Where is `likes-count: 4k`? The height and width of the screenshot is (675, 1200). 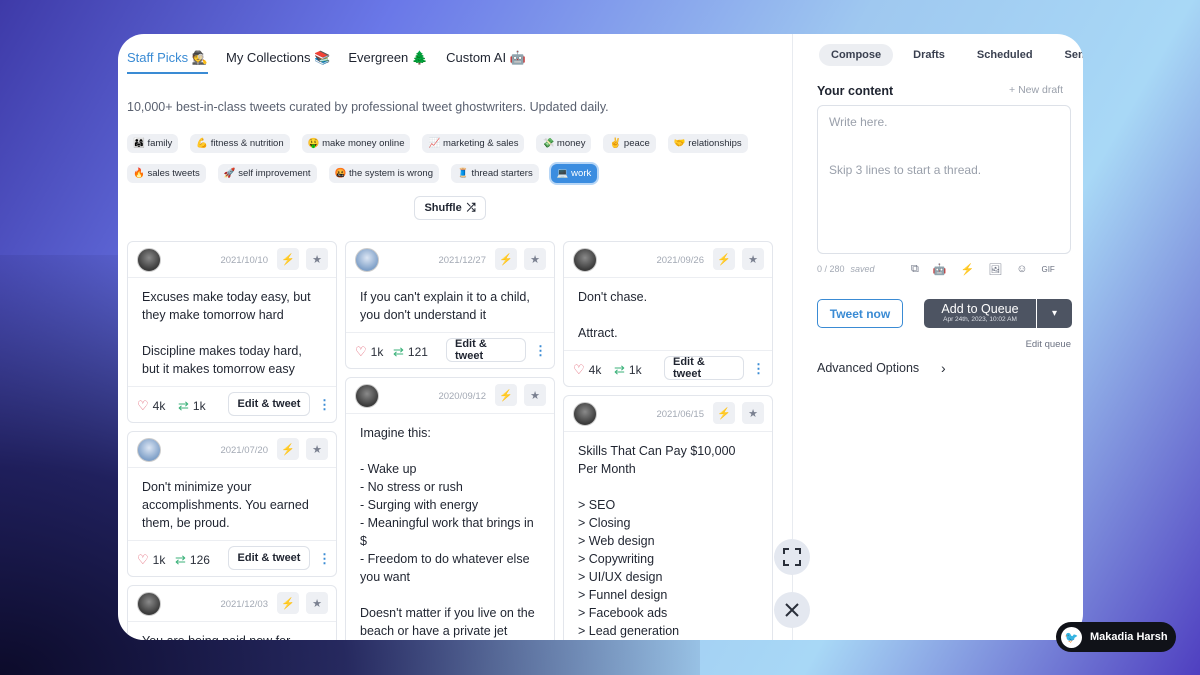 likes-count: 4k is located at coordinates (159, 406).